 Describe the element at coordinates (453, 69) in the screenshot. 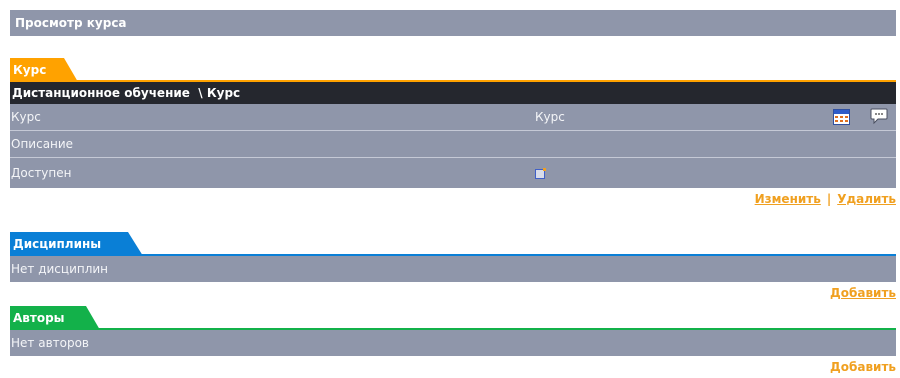

I see `course-tab-row: Курс` at that location.